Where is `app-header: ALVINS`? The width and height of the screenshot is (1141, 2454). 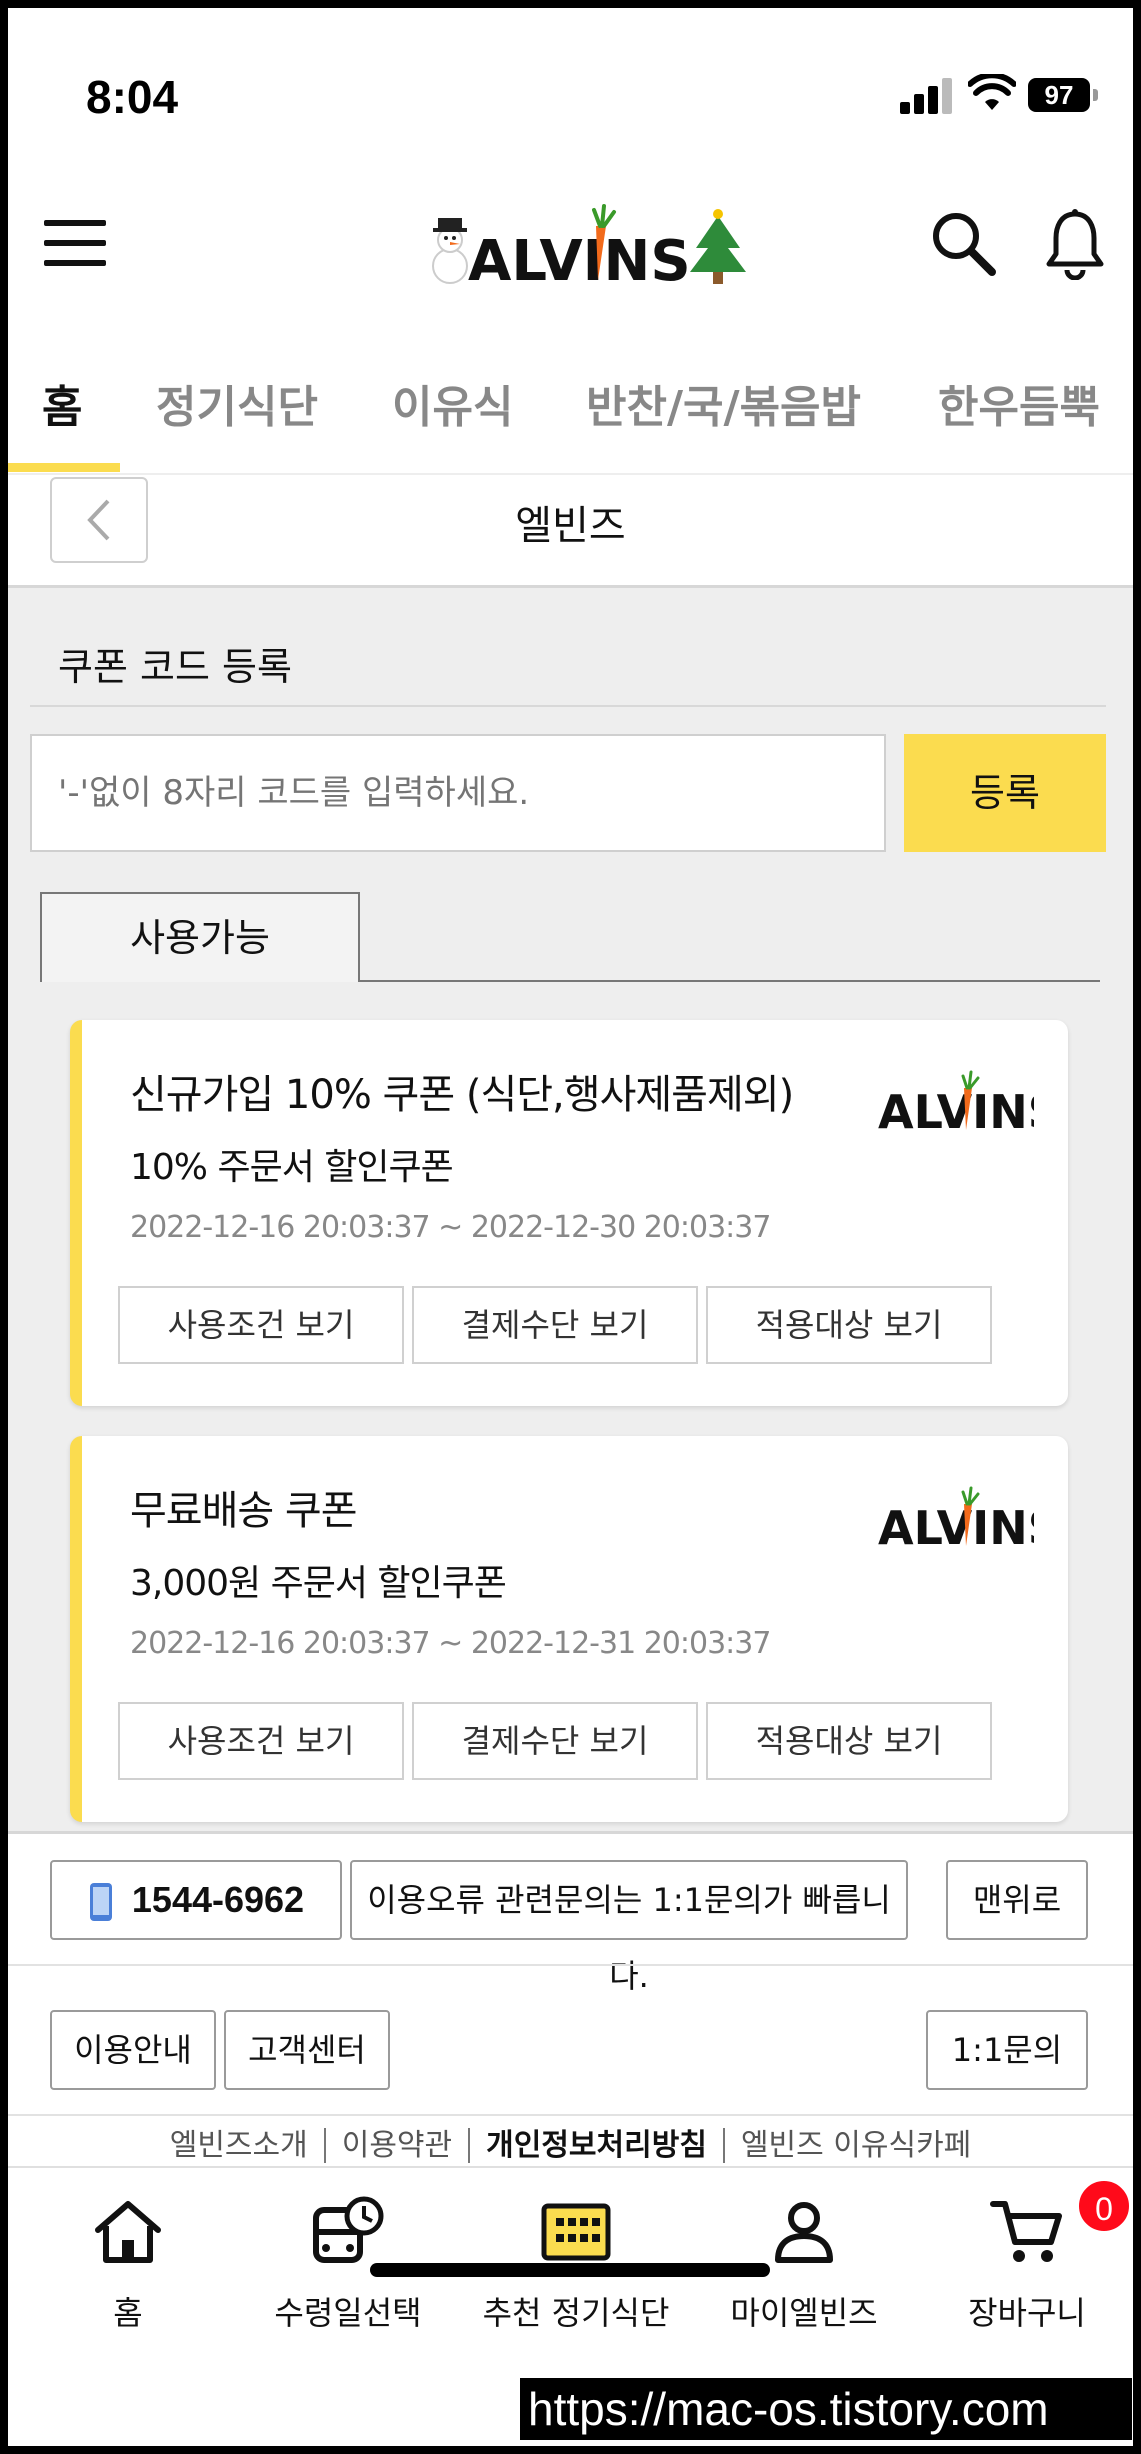 app-header: ALVINS is located at coordinates (570, 263).